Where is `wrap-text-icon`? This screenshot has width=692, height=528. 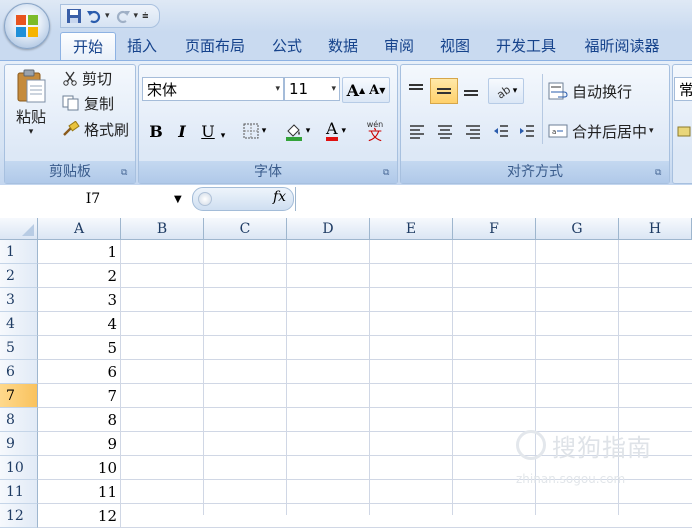
wrap-text-icon is located at coordinates (558, 91).